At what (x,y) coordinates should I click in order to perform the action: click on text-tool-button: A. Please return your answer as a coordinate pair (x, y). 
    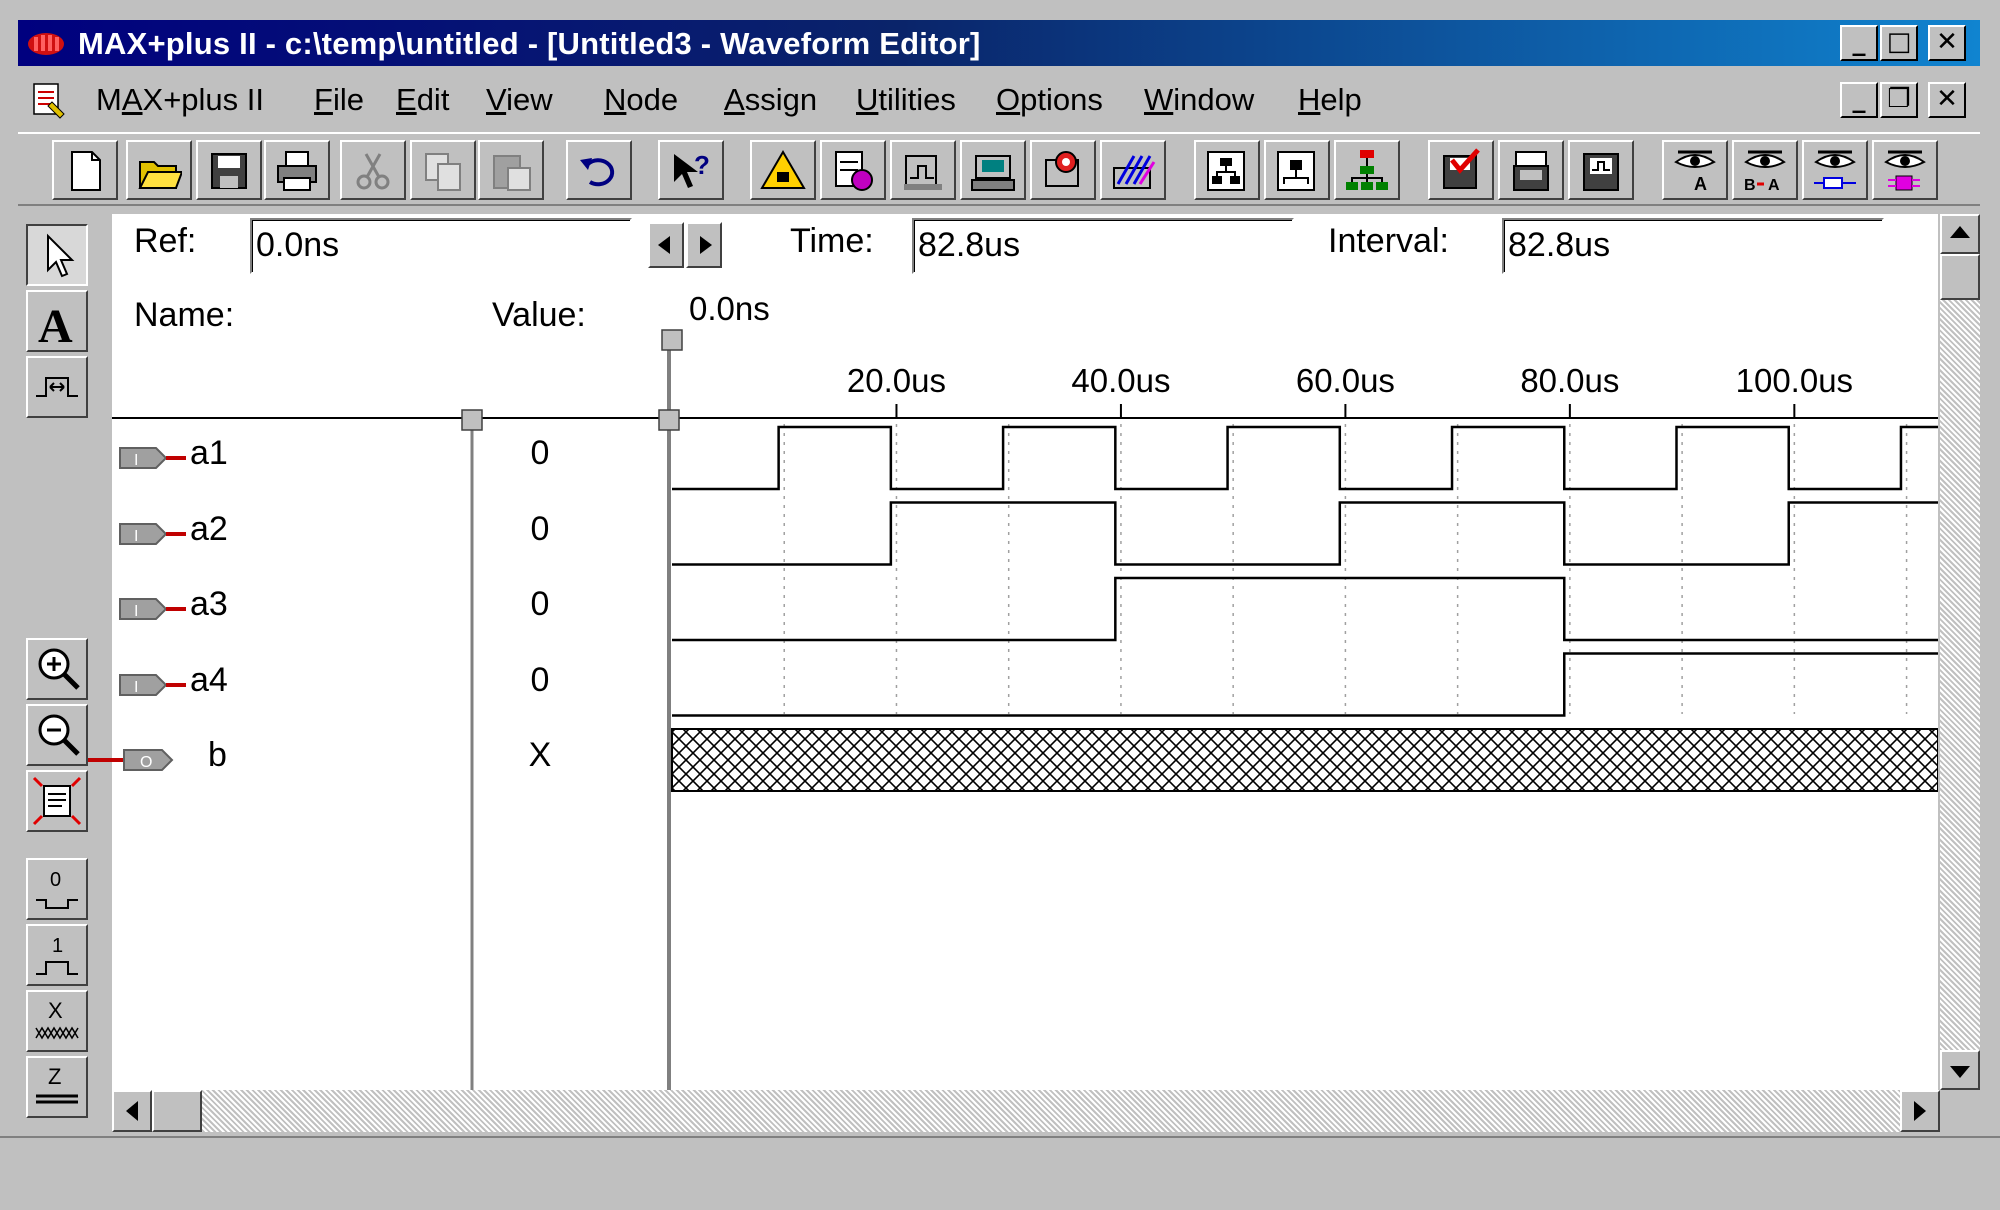
    Looking at the image, I should click on (57, 321).